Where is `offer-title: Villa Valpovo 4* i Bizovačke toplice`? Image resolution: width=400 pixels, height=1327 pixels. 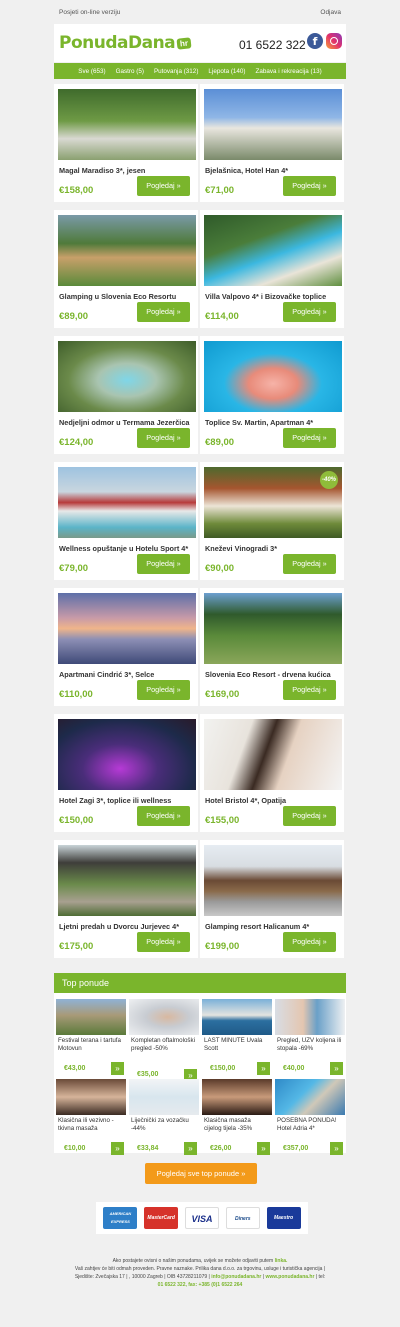
offer-title: Villa Valpovo 4* i Bizovačke toplice is located at coordinates (273, 296).